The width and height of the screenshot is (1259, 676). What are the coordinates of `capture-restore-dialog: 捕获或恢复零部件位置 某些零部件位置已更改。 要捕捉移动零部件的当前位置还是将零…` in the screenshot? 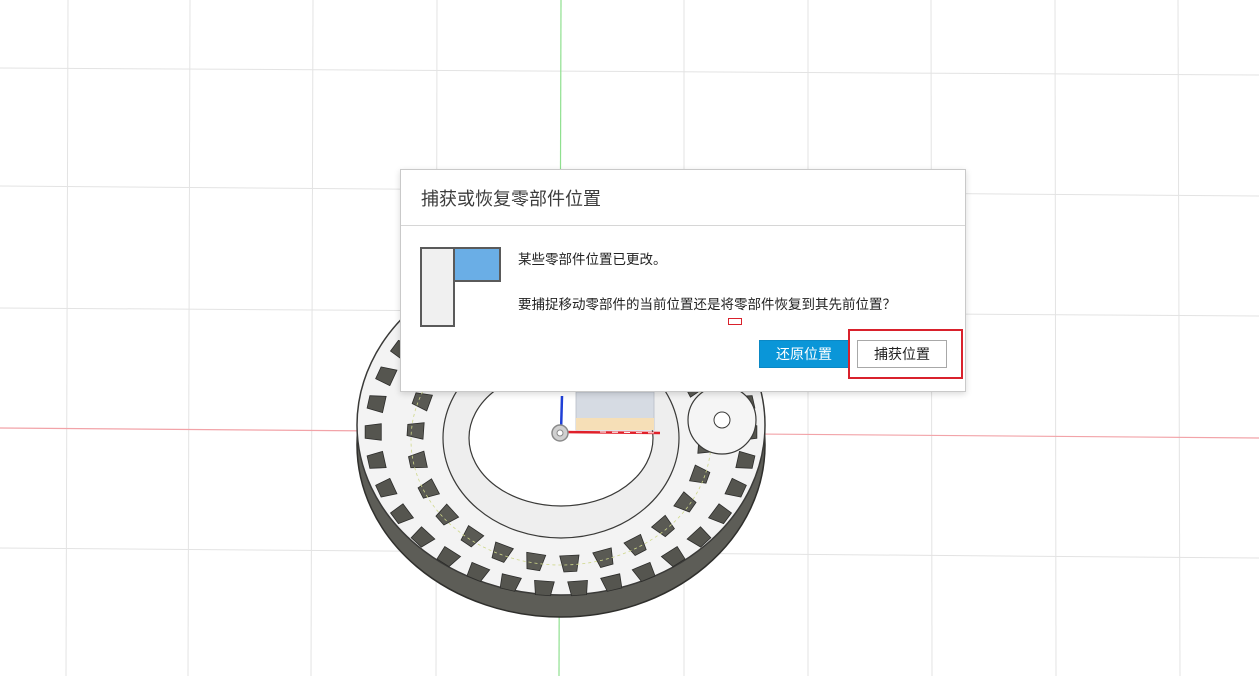 It's located at (683, 280).